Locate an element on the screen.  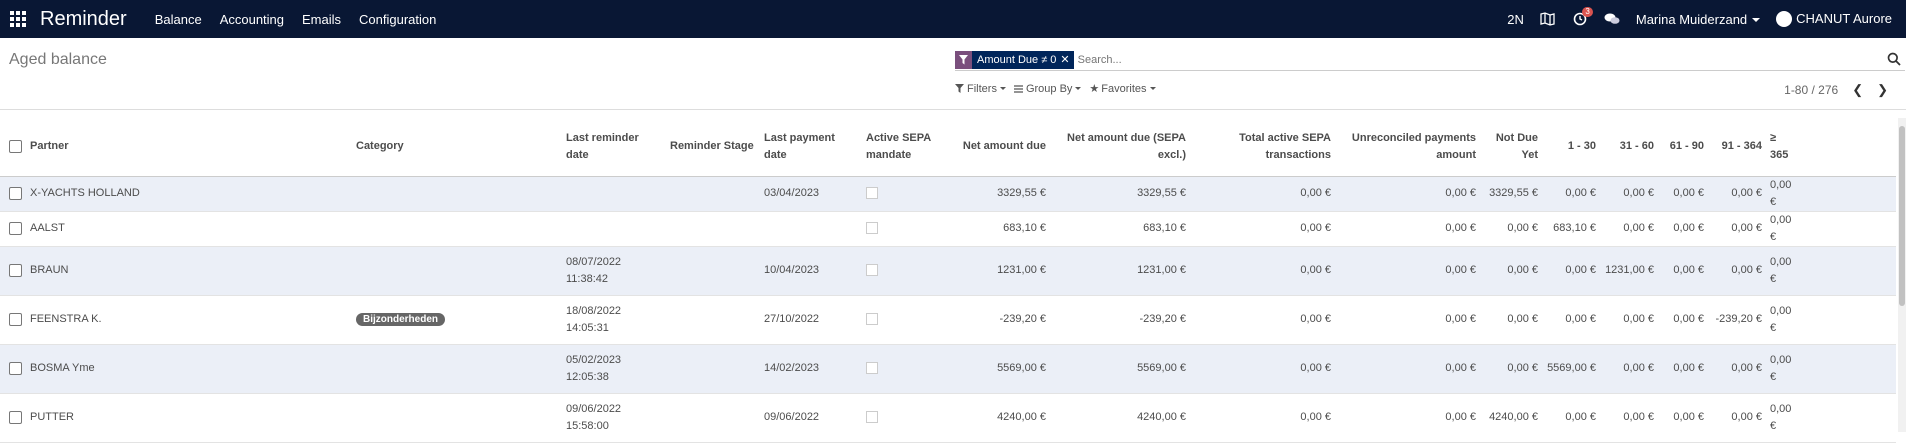
chevron-down-icon is located at coordinates (1152, 88).